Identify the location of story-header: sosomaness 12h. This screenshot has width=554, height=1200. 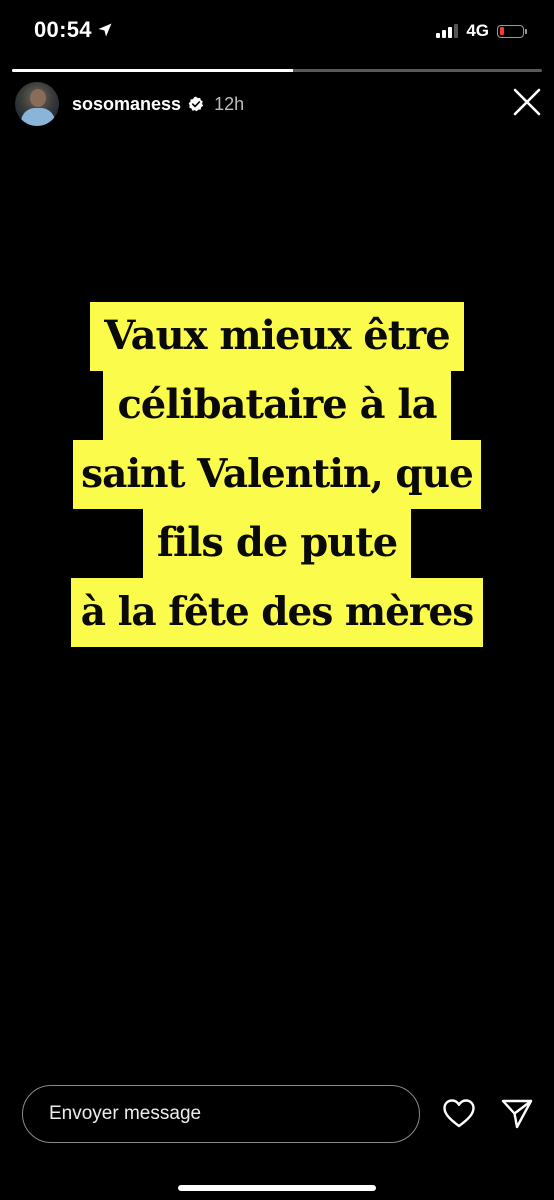
(129, 104).